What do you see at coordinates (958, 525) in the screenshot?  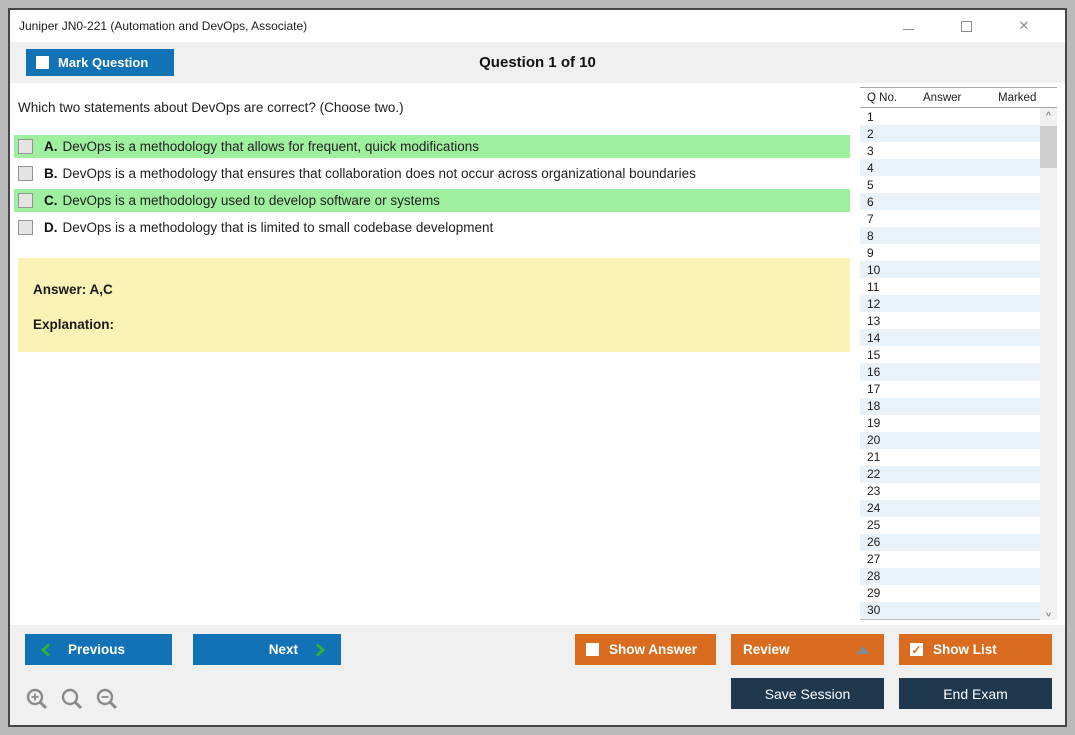 I see `list-item: 25` at bounding box center [958, 525].